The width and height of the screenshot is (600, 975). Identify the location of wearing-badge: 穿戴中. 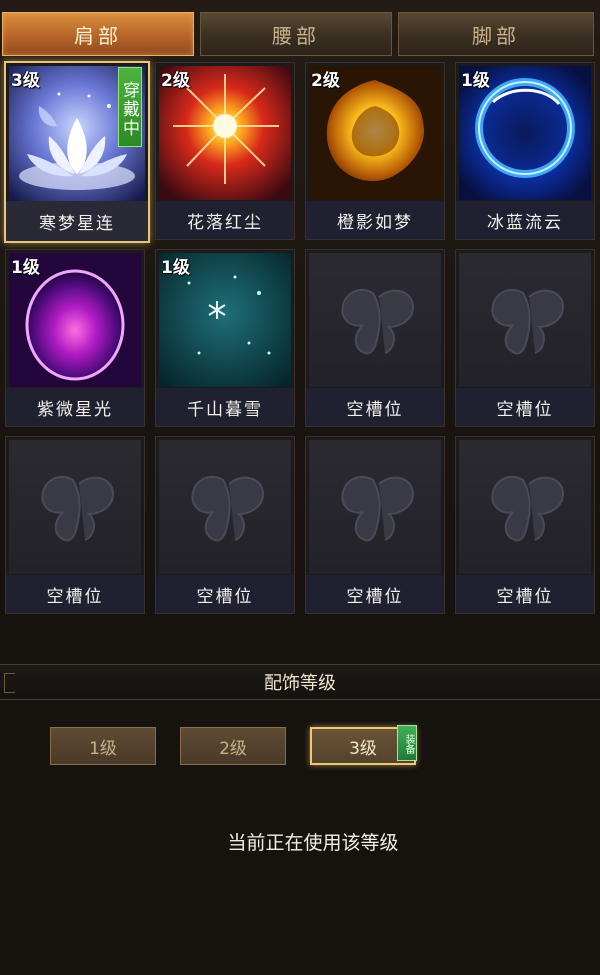
(130, 107).